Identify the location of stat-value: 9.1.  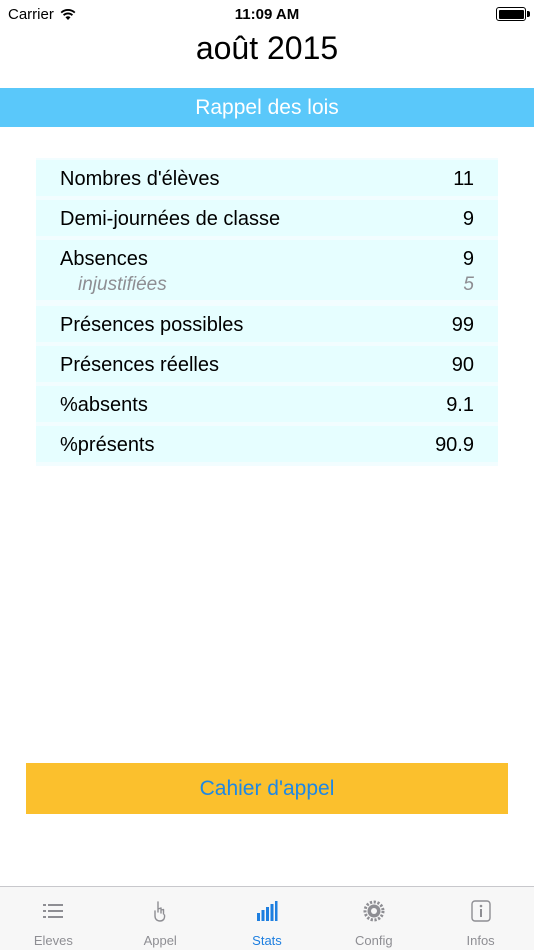
(460, 405).